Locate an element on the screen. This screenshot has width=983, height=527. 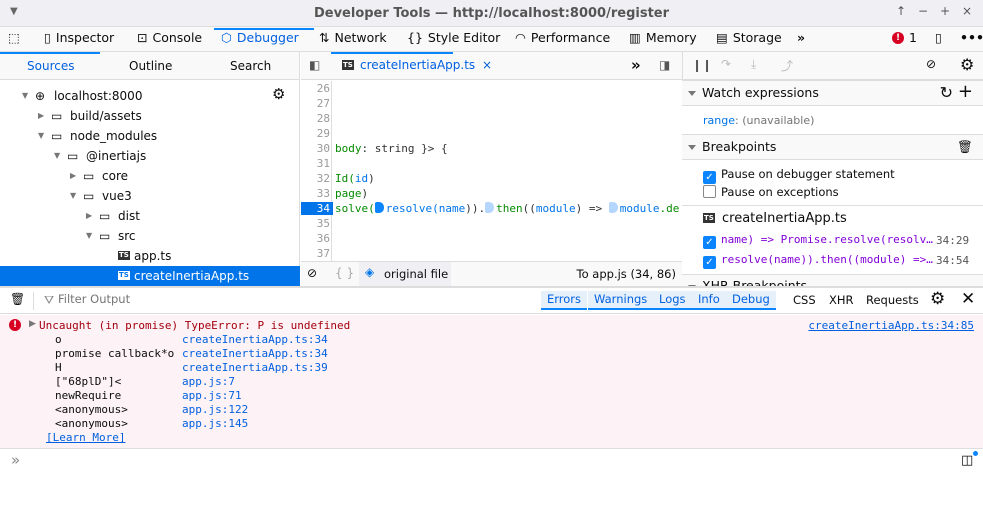
tree-item-label: app.ts is located at coordinates (153, 256).